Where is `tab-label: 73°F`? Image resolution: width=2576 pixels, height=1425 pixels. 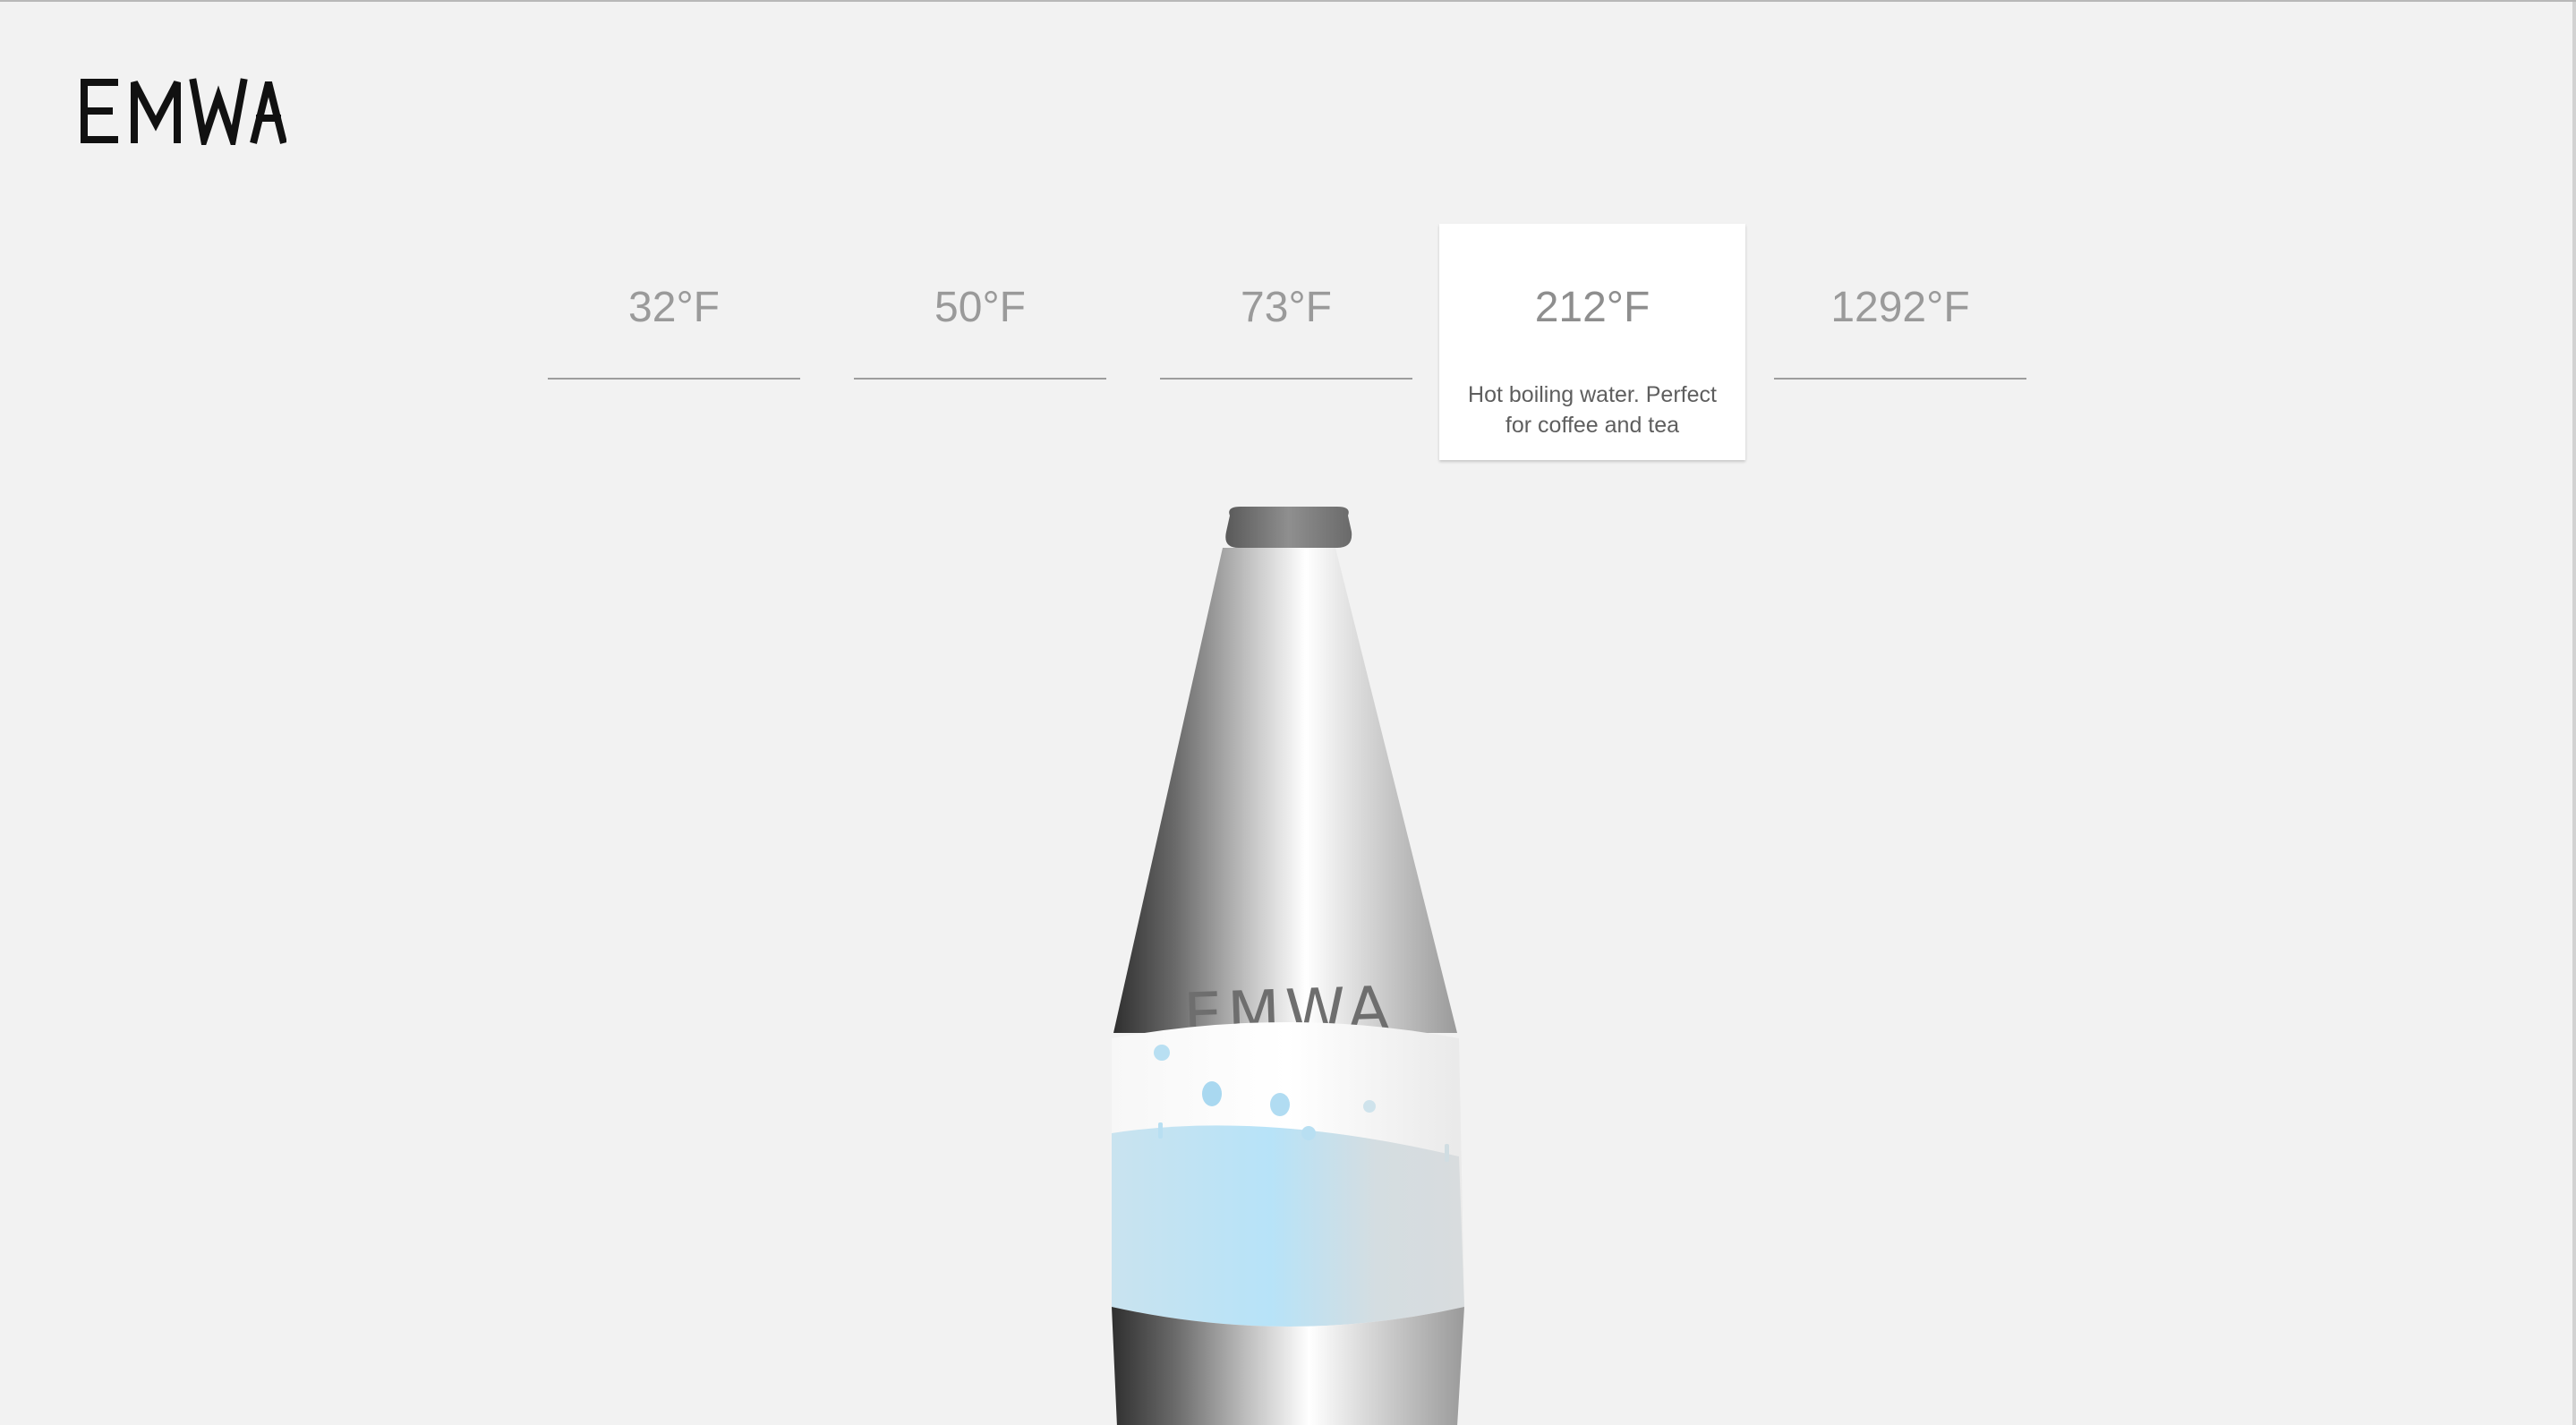
tab-label: 73°F is located at coordinates (1286, 307).